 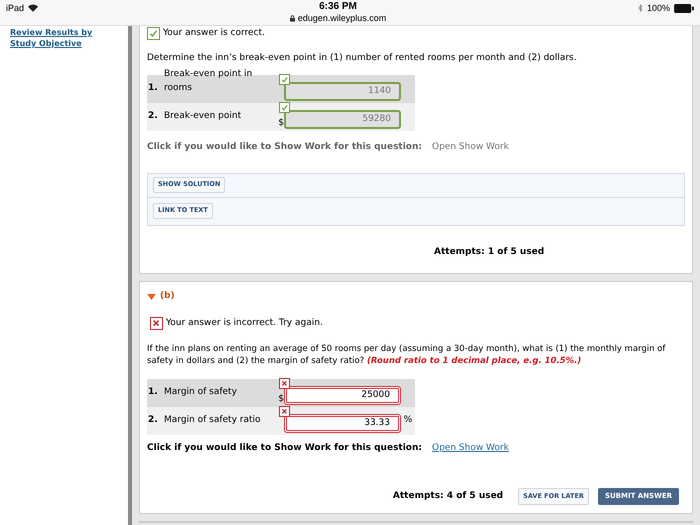 What do you see at coordinates (490, 252) in the screenshot?
I see `attempts-count: Attempts: 1 of 5 used` at bounding box center [490, 252].